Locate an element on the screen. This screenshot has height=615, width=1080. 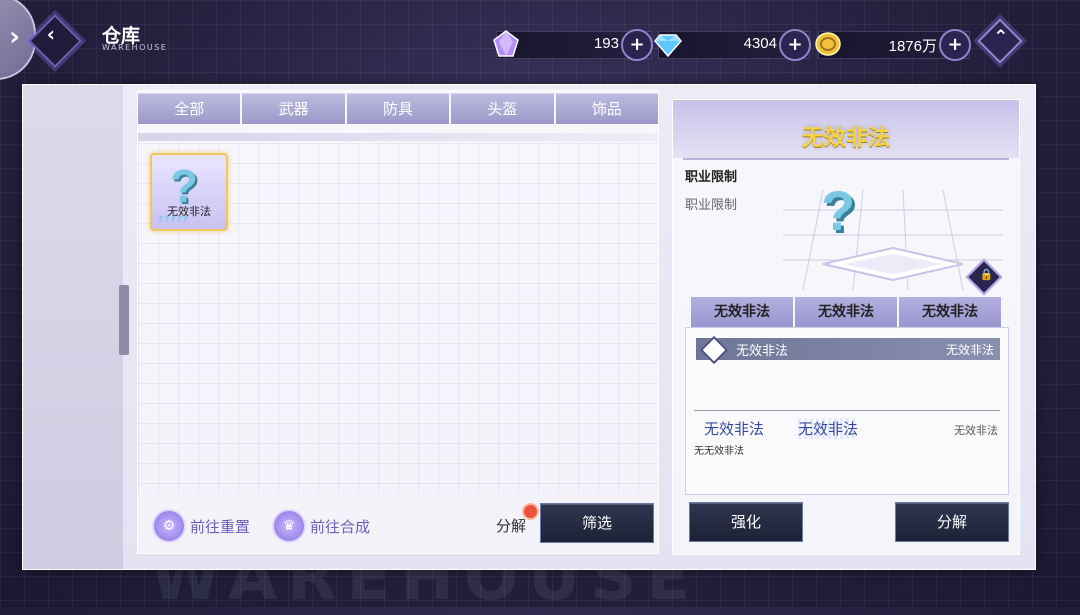
stat-box: 无效非法 无效非法 无效非法 无效非法 无效非法 无无效非法 is located at coordinates (847, 411).